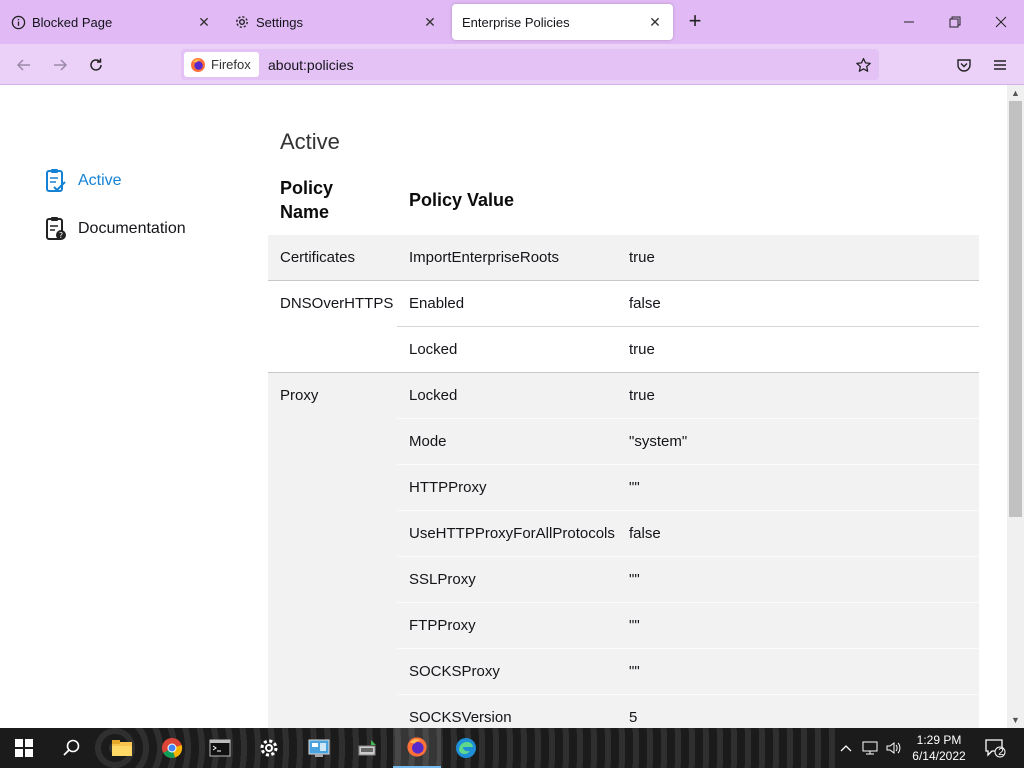  Describe the element at coordinates (72, 748) in the screenshot. I see `search-icon` at that location.